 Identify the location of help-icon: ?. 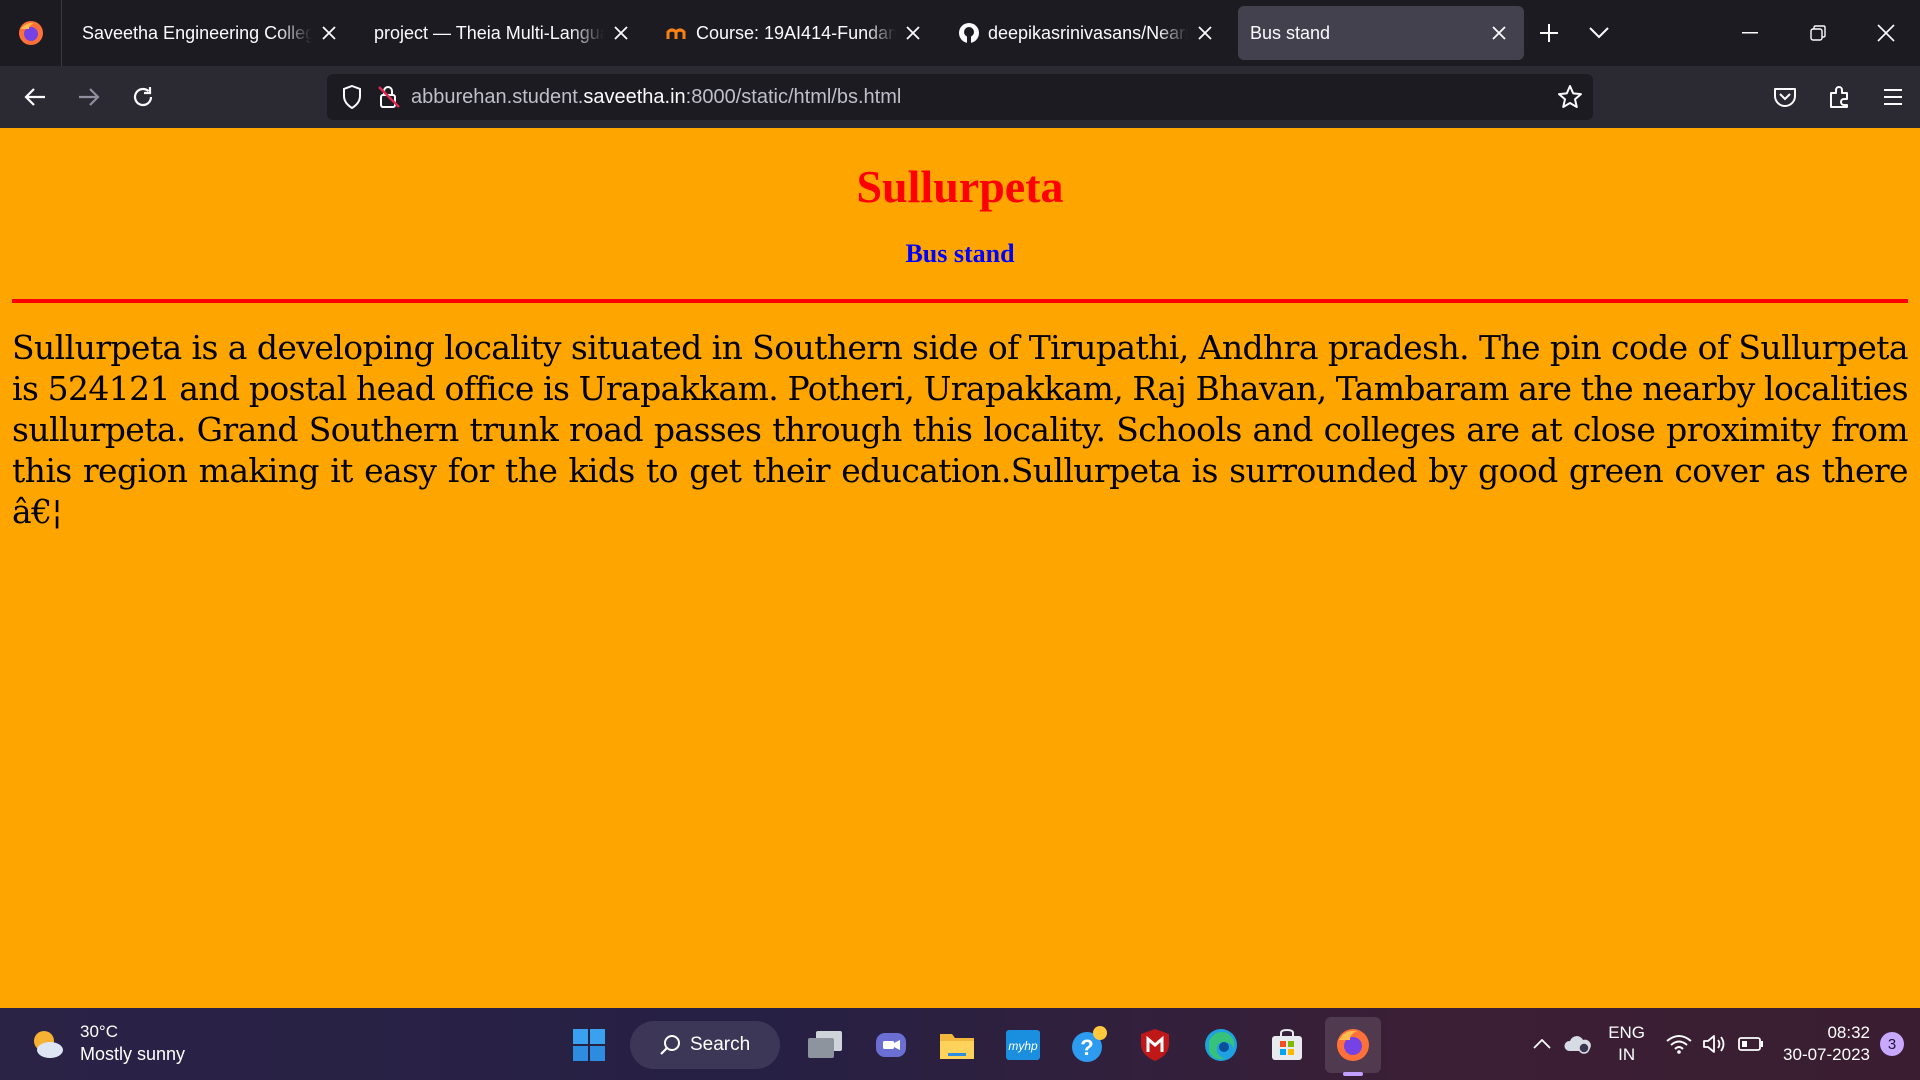
(1089, 1044).